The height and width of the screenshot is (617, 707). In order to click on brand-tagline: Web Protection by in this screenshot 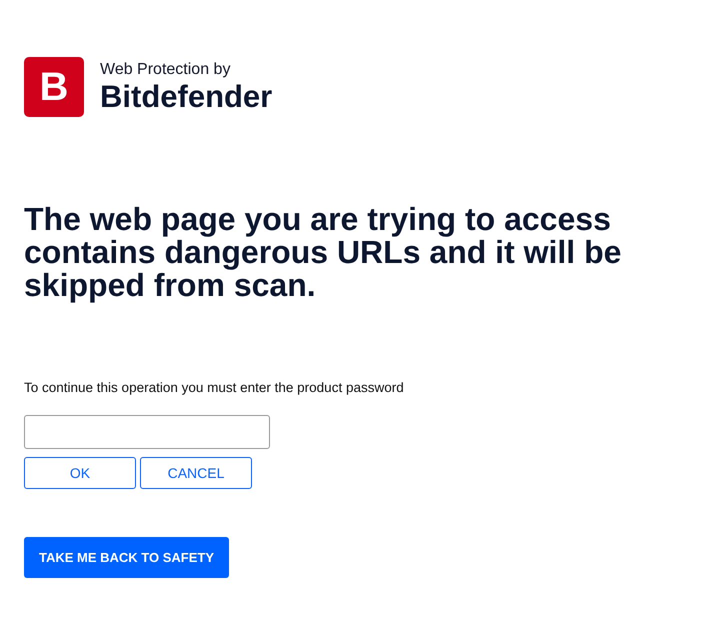, I will do `click(166, 70)`.